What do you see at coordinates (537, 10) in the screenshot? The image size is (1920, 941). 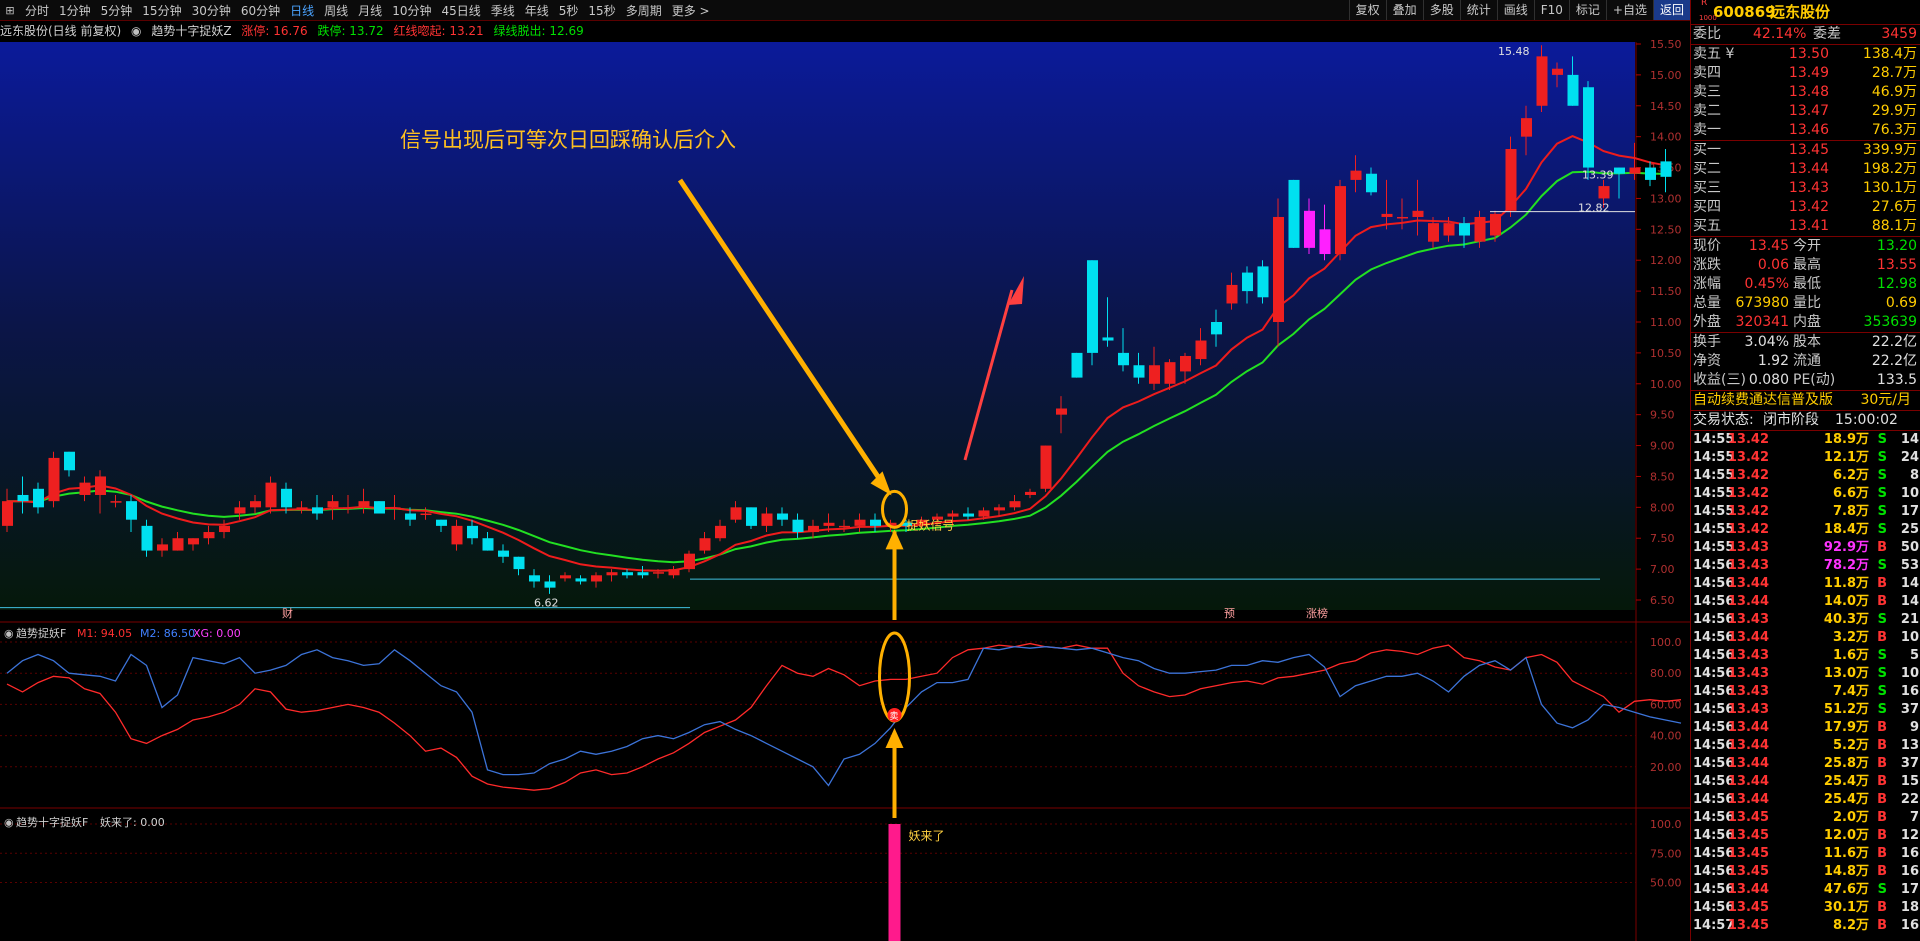 I see `period-12: 年线` at bounding box center [537, 10].